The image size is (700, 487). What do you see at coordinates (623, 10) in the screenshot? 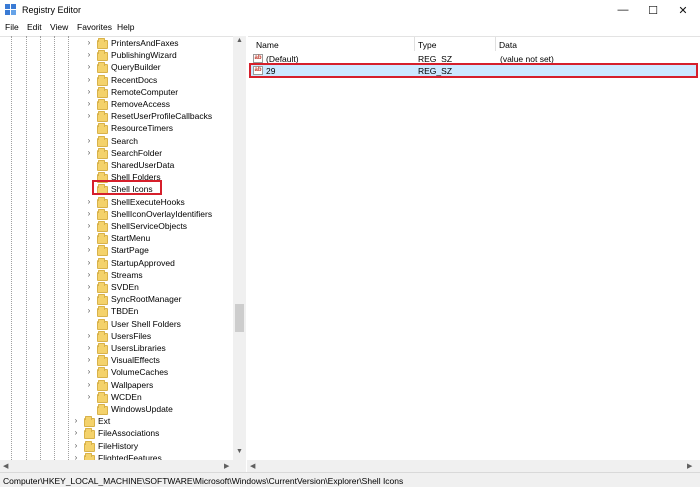
I see `minimize-button: —` at bounding box center [623, 10].